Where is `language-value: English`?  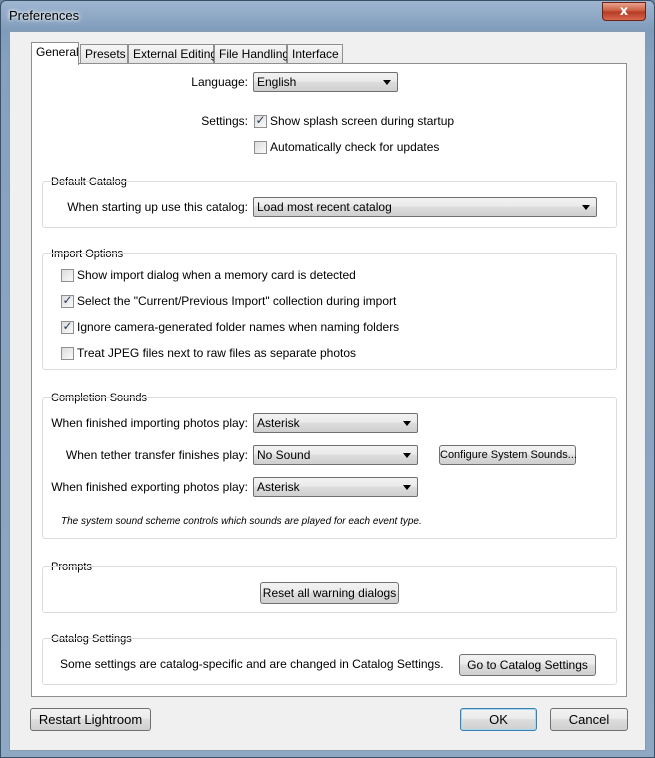 language-value: English is located at coordinates (277, 82).